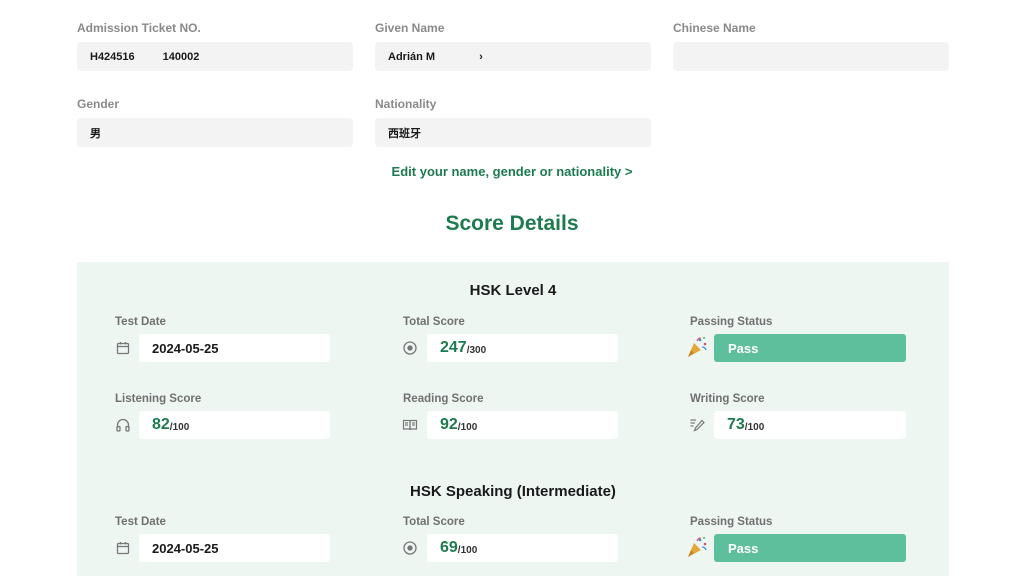  I want to click on total-score-value: 69, so click(449, 547).